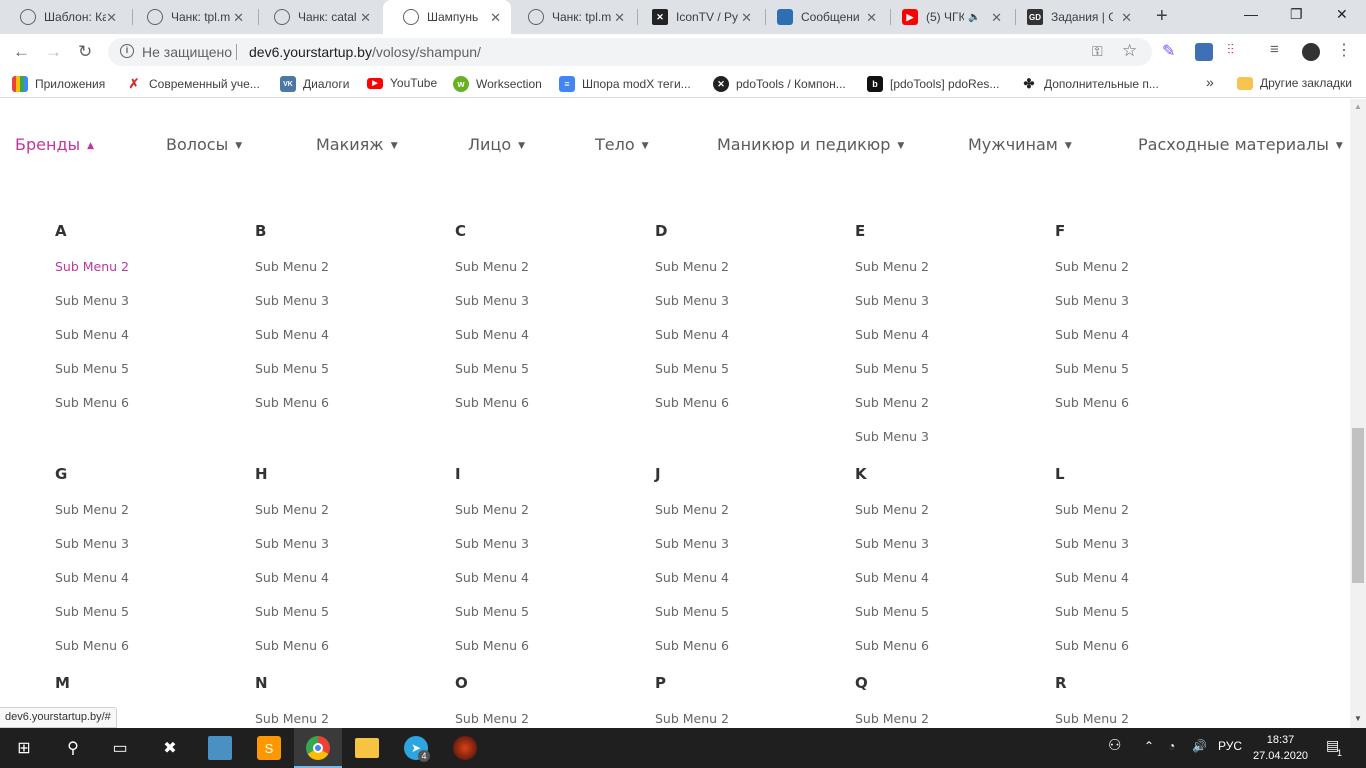  I want to click on minimize-icon: —, so click(1251, 14).